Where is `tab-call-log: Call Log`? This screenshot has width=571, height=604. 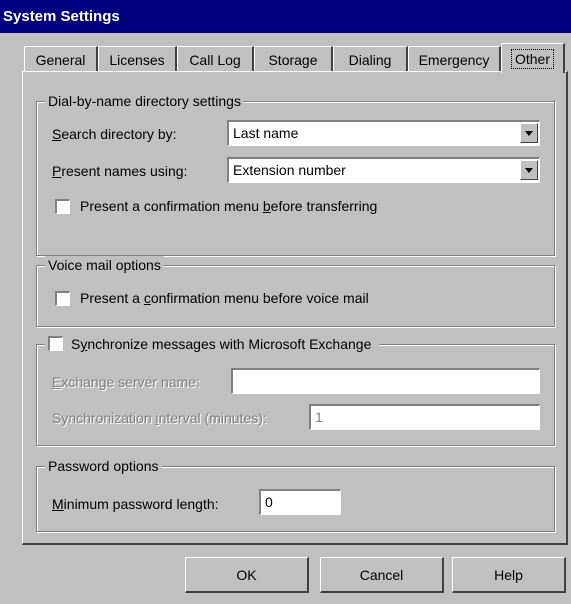
tab-call-log: Call Log is located at coordinates (215, 59).